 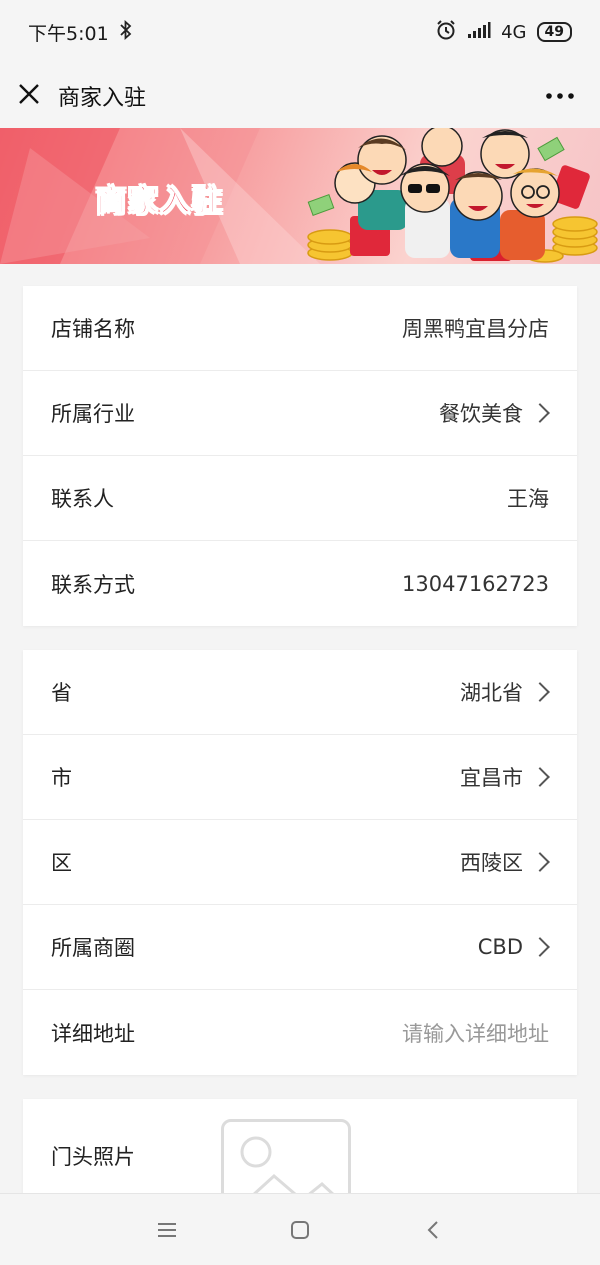 What do you see at coordinates (300, 947) in the screenshot?
I see `business-circle-row: 所属商圈 CBD` at bounding box center [300, 947].